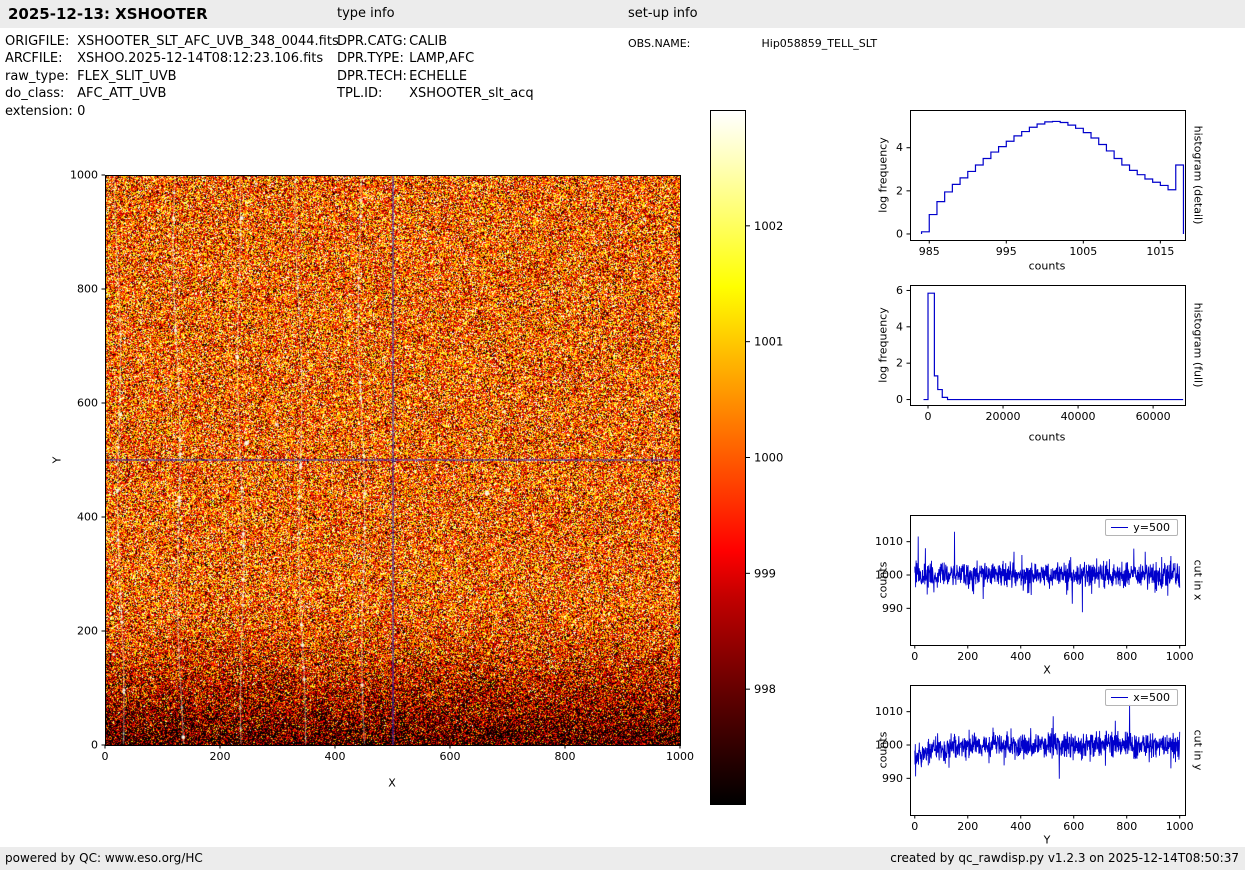 The width and height of the screenshot is (1245, 870). I want to click on meta-row-dprcatg: DPR.CATG: CALIB, so click(435, 41).